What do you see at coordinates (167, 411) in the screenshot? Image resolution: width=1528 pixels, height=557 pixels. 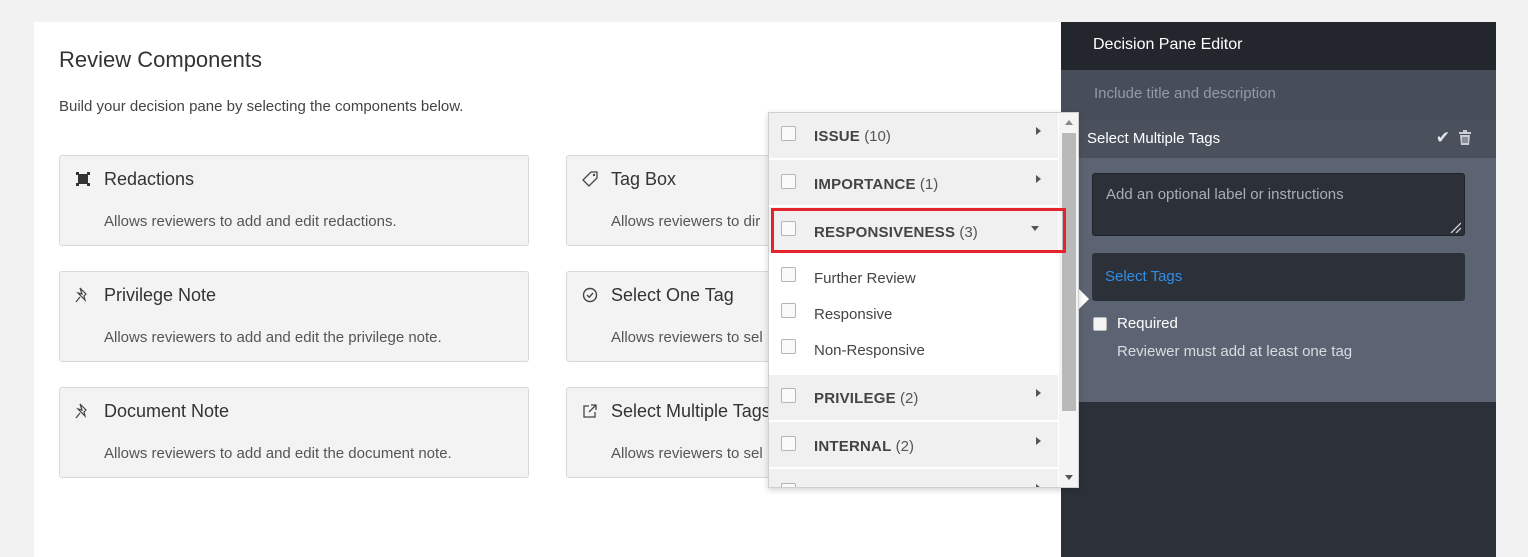 I see `component-title: Document Note` at bounding box center [167, 411].